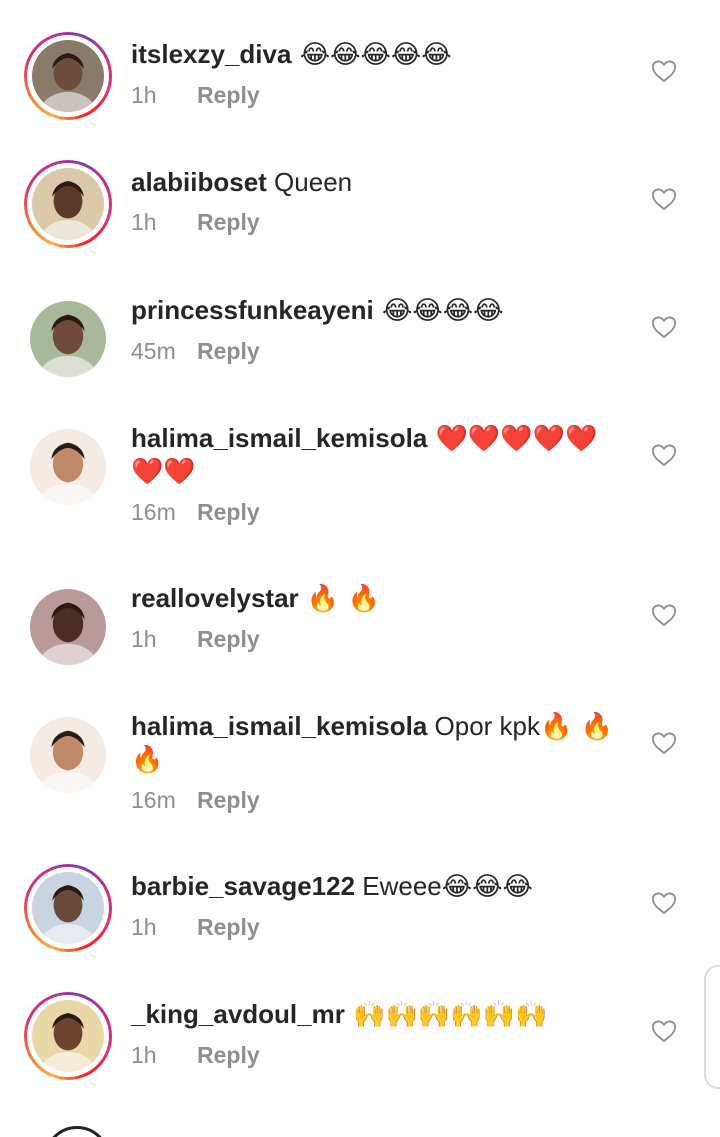 This screenshot has height=1137, width=720. Describe the element at coordinates (199, 182) in the screenshot. I see `username-link: alabiiboset` at that location.